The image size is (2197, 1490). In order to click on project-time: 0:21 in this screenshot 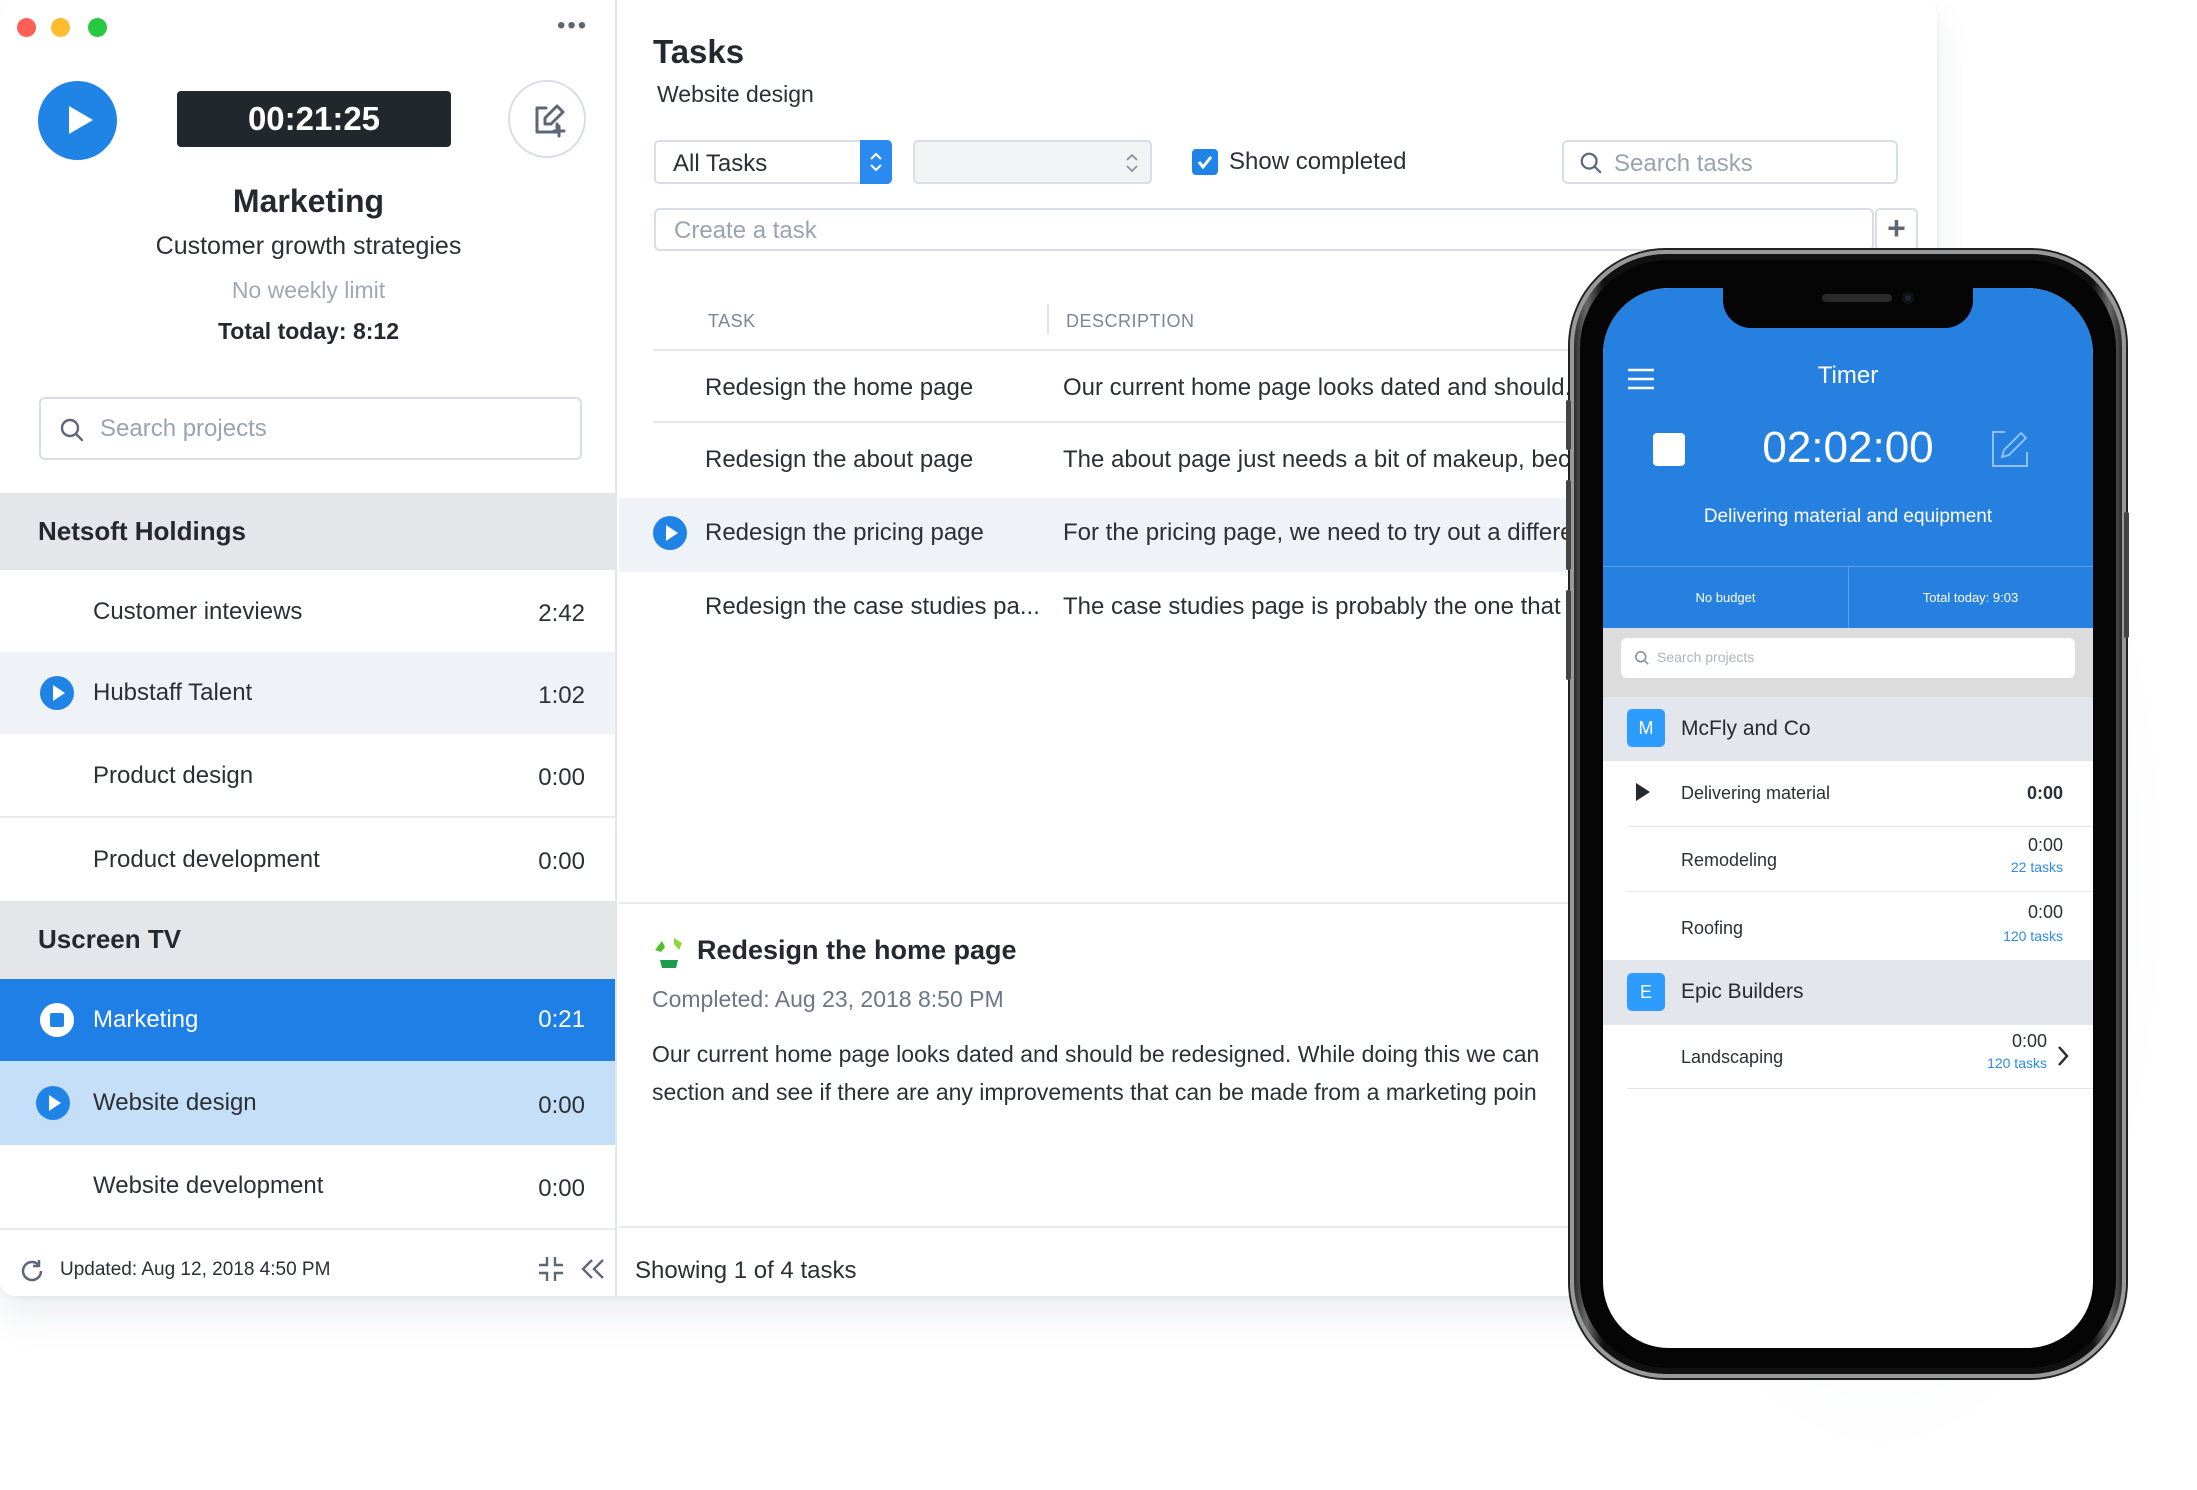, I will do `click(561, 1019)`.